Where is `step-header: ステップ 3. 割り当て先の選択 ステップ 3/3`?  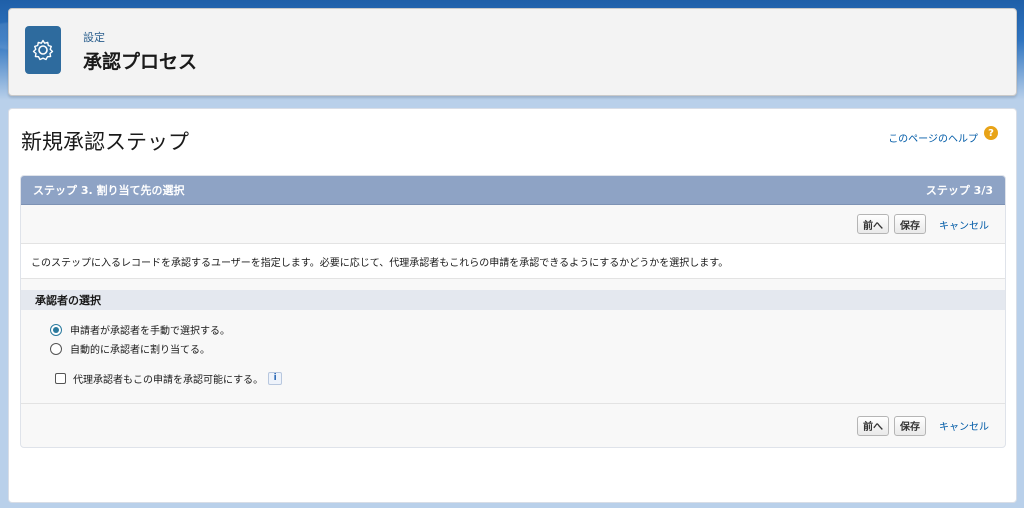
step-header: ステップ 3. 割り当て先の選択 ステップ 3/3 is located at coordinates (513, 190).